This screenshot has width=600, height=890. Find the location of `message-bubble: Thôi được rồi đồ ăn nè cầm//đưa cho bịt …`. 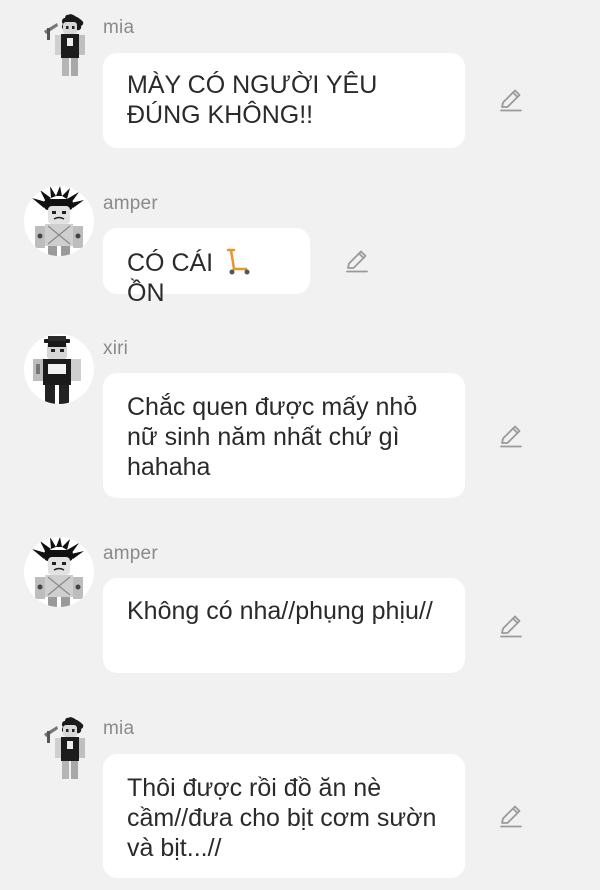

message-bubble: Thôi được rồi đồ ăn nè cầm//đưa cho bịt … is located at coordinates (284, 816).